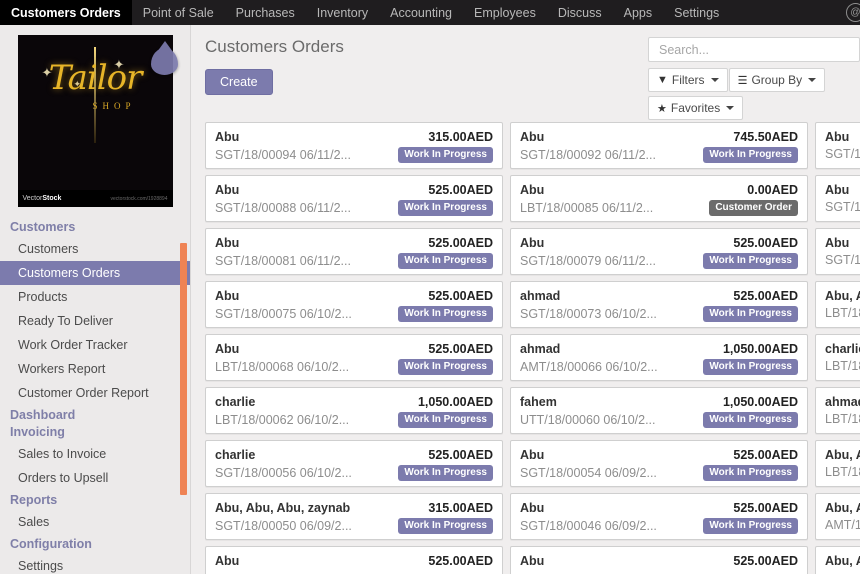 The width and height of the screenshot is (860, 574). What do you see at coordinates (837, 410) in the screenshot?
I see `kanban-card: ahmad LBT/18/0` at bounding box center [837, 410].